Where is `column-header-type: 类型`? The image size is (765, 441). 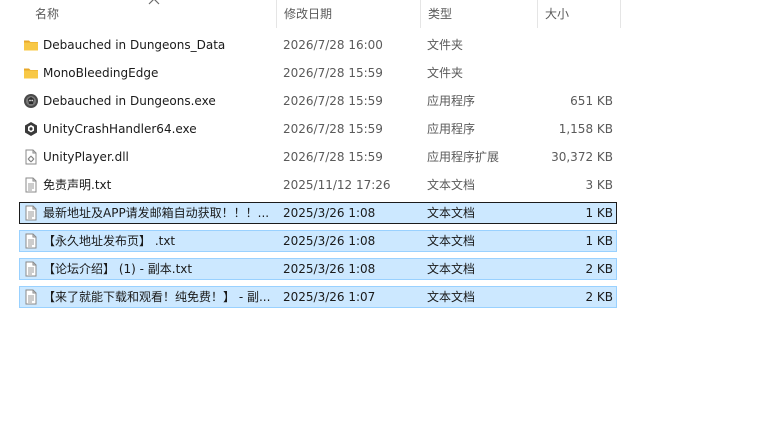
column-header-type: 类型 is located at coordinates (478, 14).